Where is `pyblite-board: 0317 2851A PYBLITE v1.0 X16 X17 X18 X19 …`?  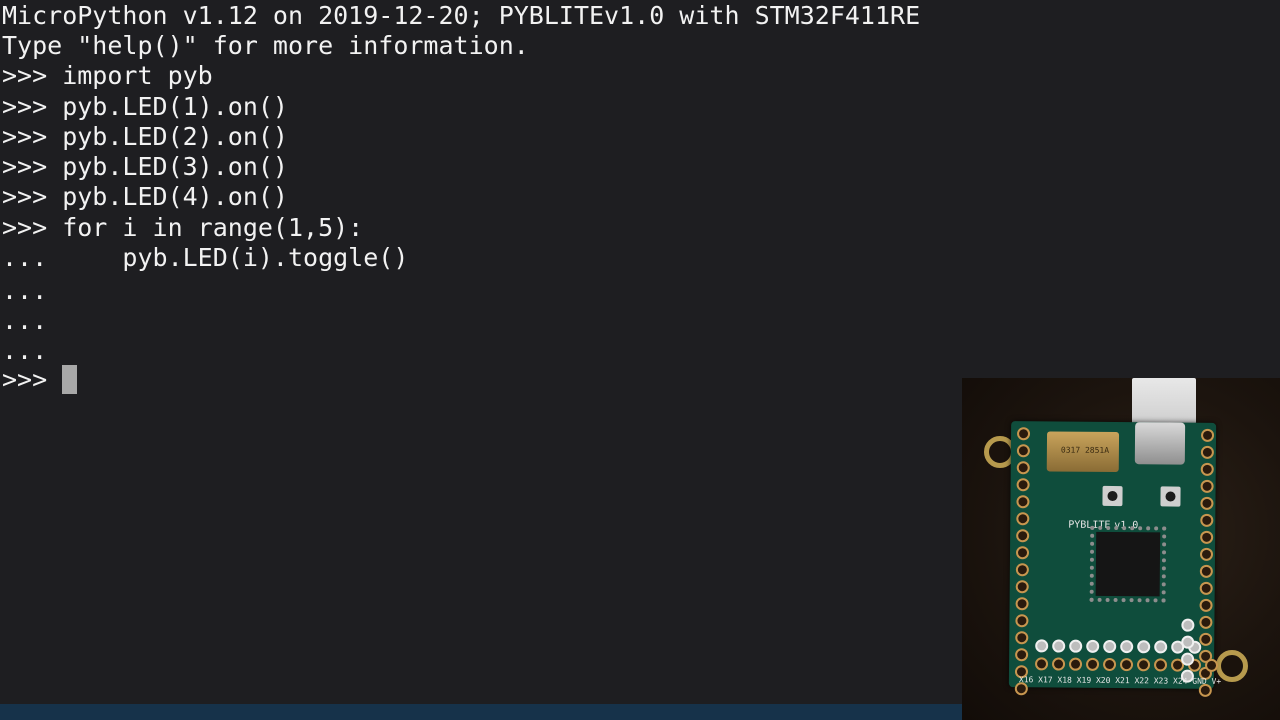
pyblite-board: 0317 2851A PYBLITE v1.0 X16 X17 X18 X19 … is located at coordinates (1114, 559).